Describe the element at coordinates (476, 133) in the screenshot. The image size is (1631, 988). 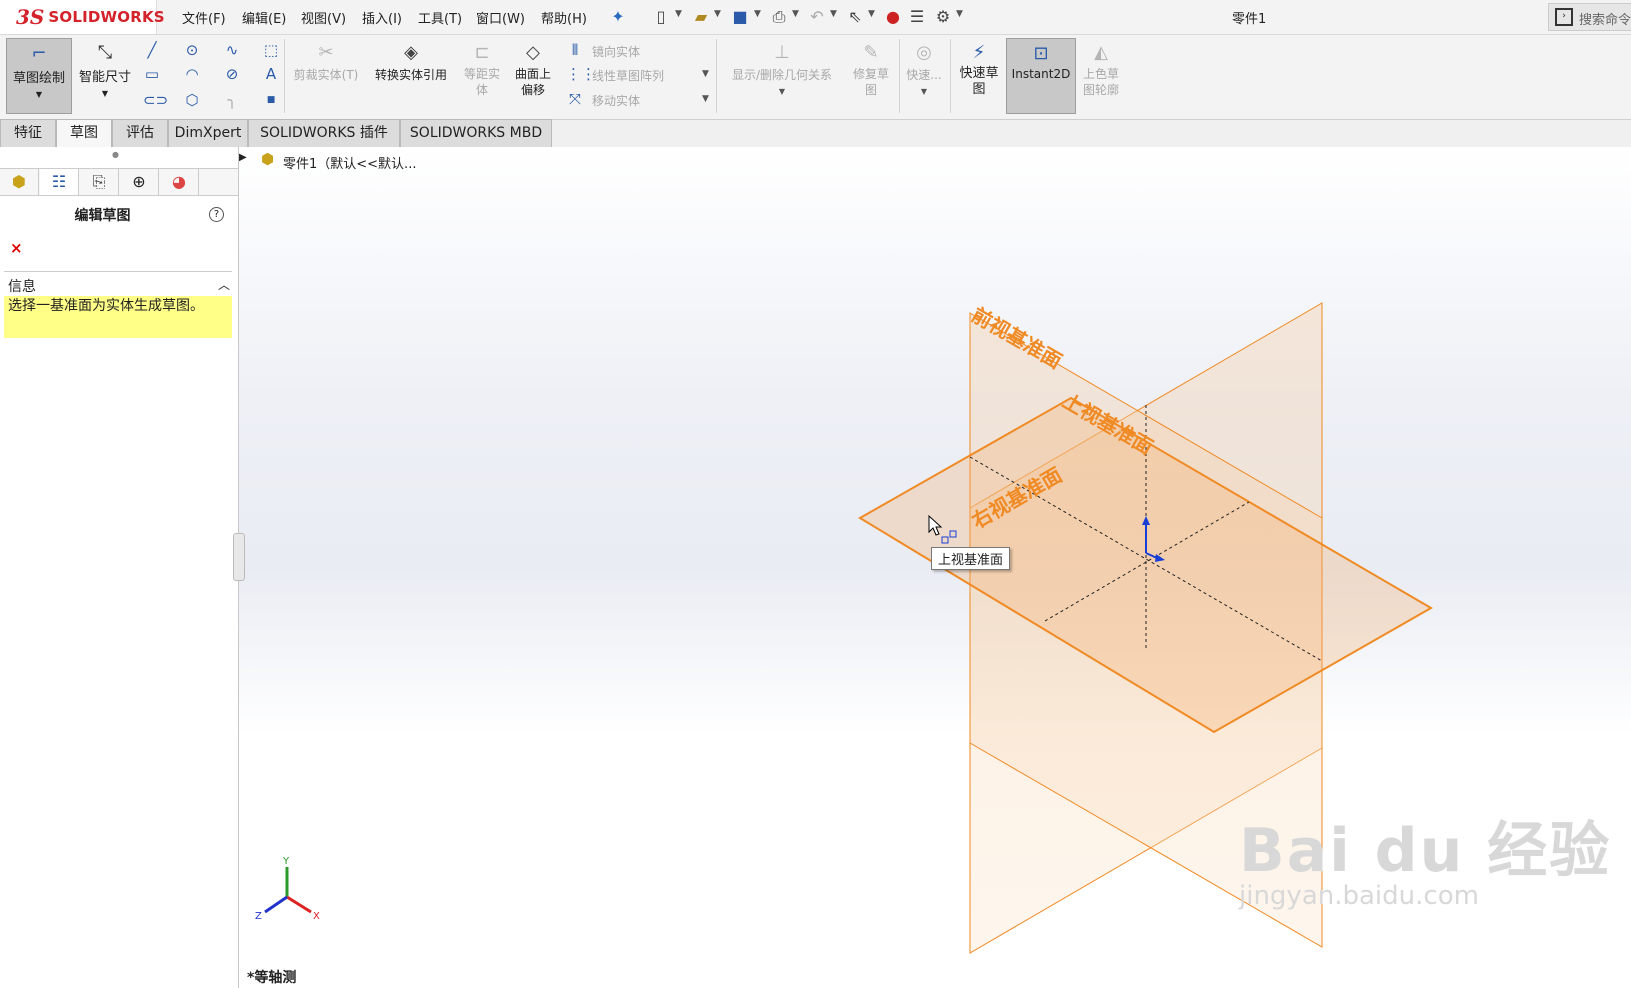
I see `tab-solidworks-mbd: SOLIDWORKS MBD` at that location.